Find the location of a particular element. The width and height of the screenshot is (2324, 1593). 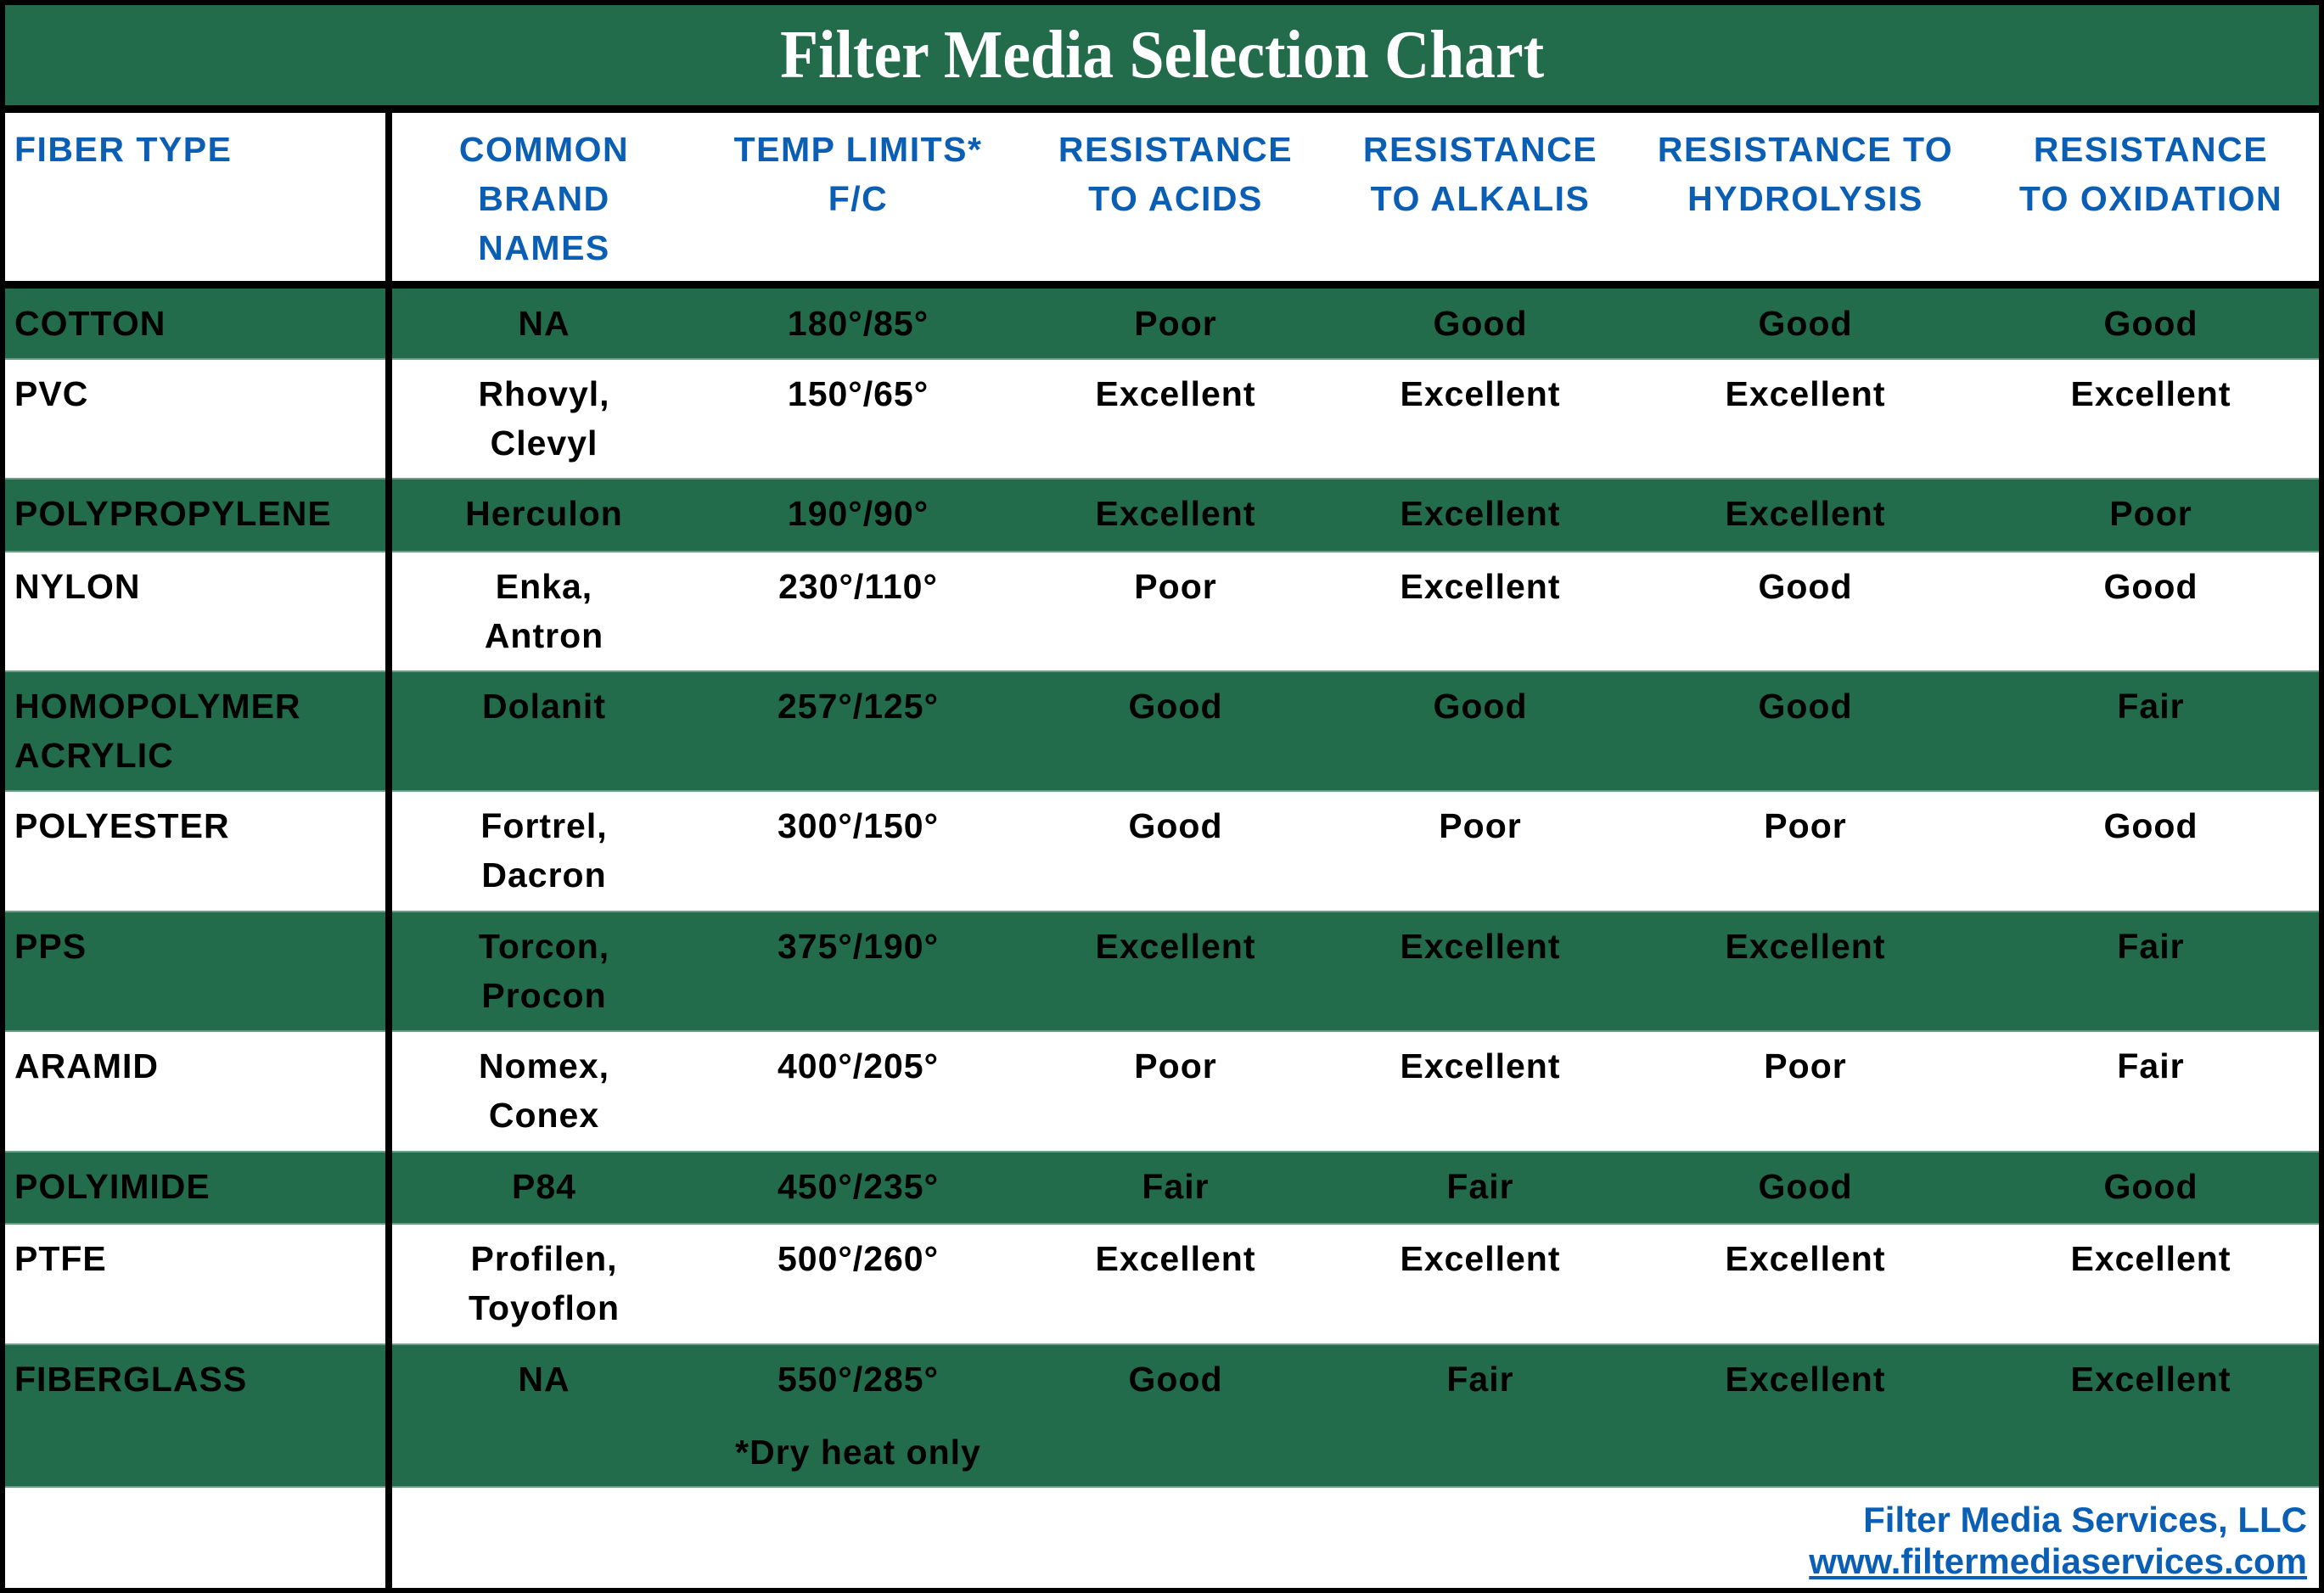

cell-fiber: ARAMID is located at coordinates (86, 1065).